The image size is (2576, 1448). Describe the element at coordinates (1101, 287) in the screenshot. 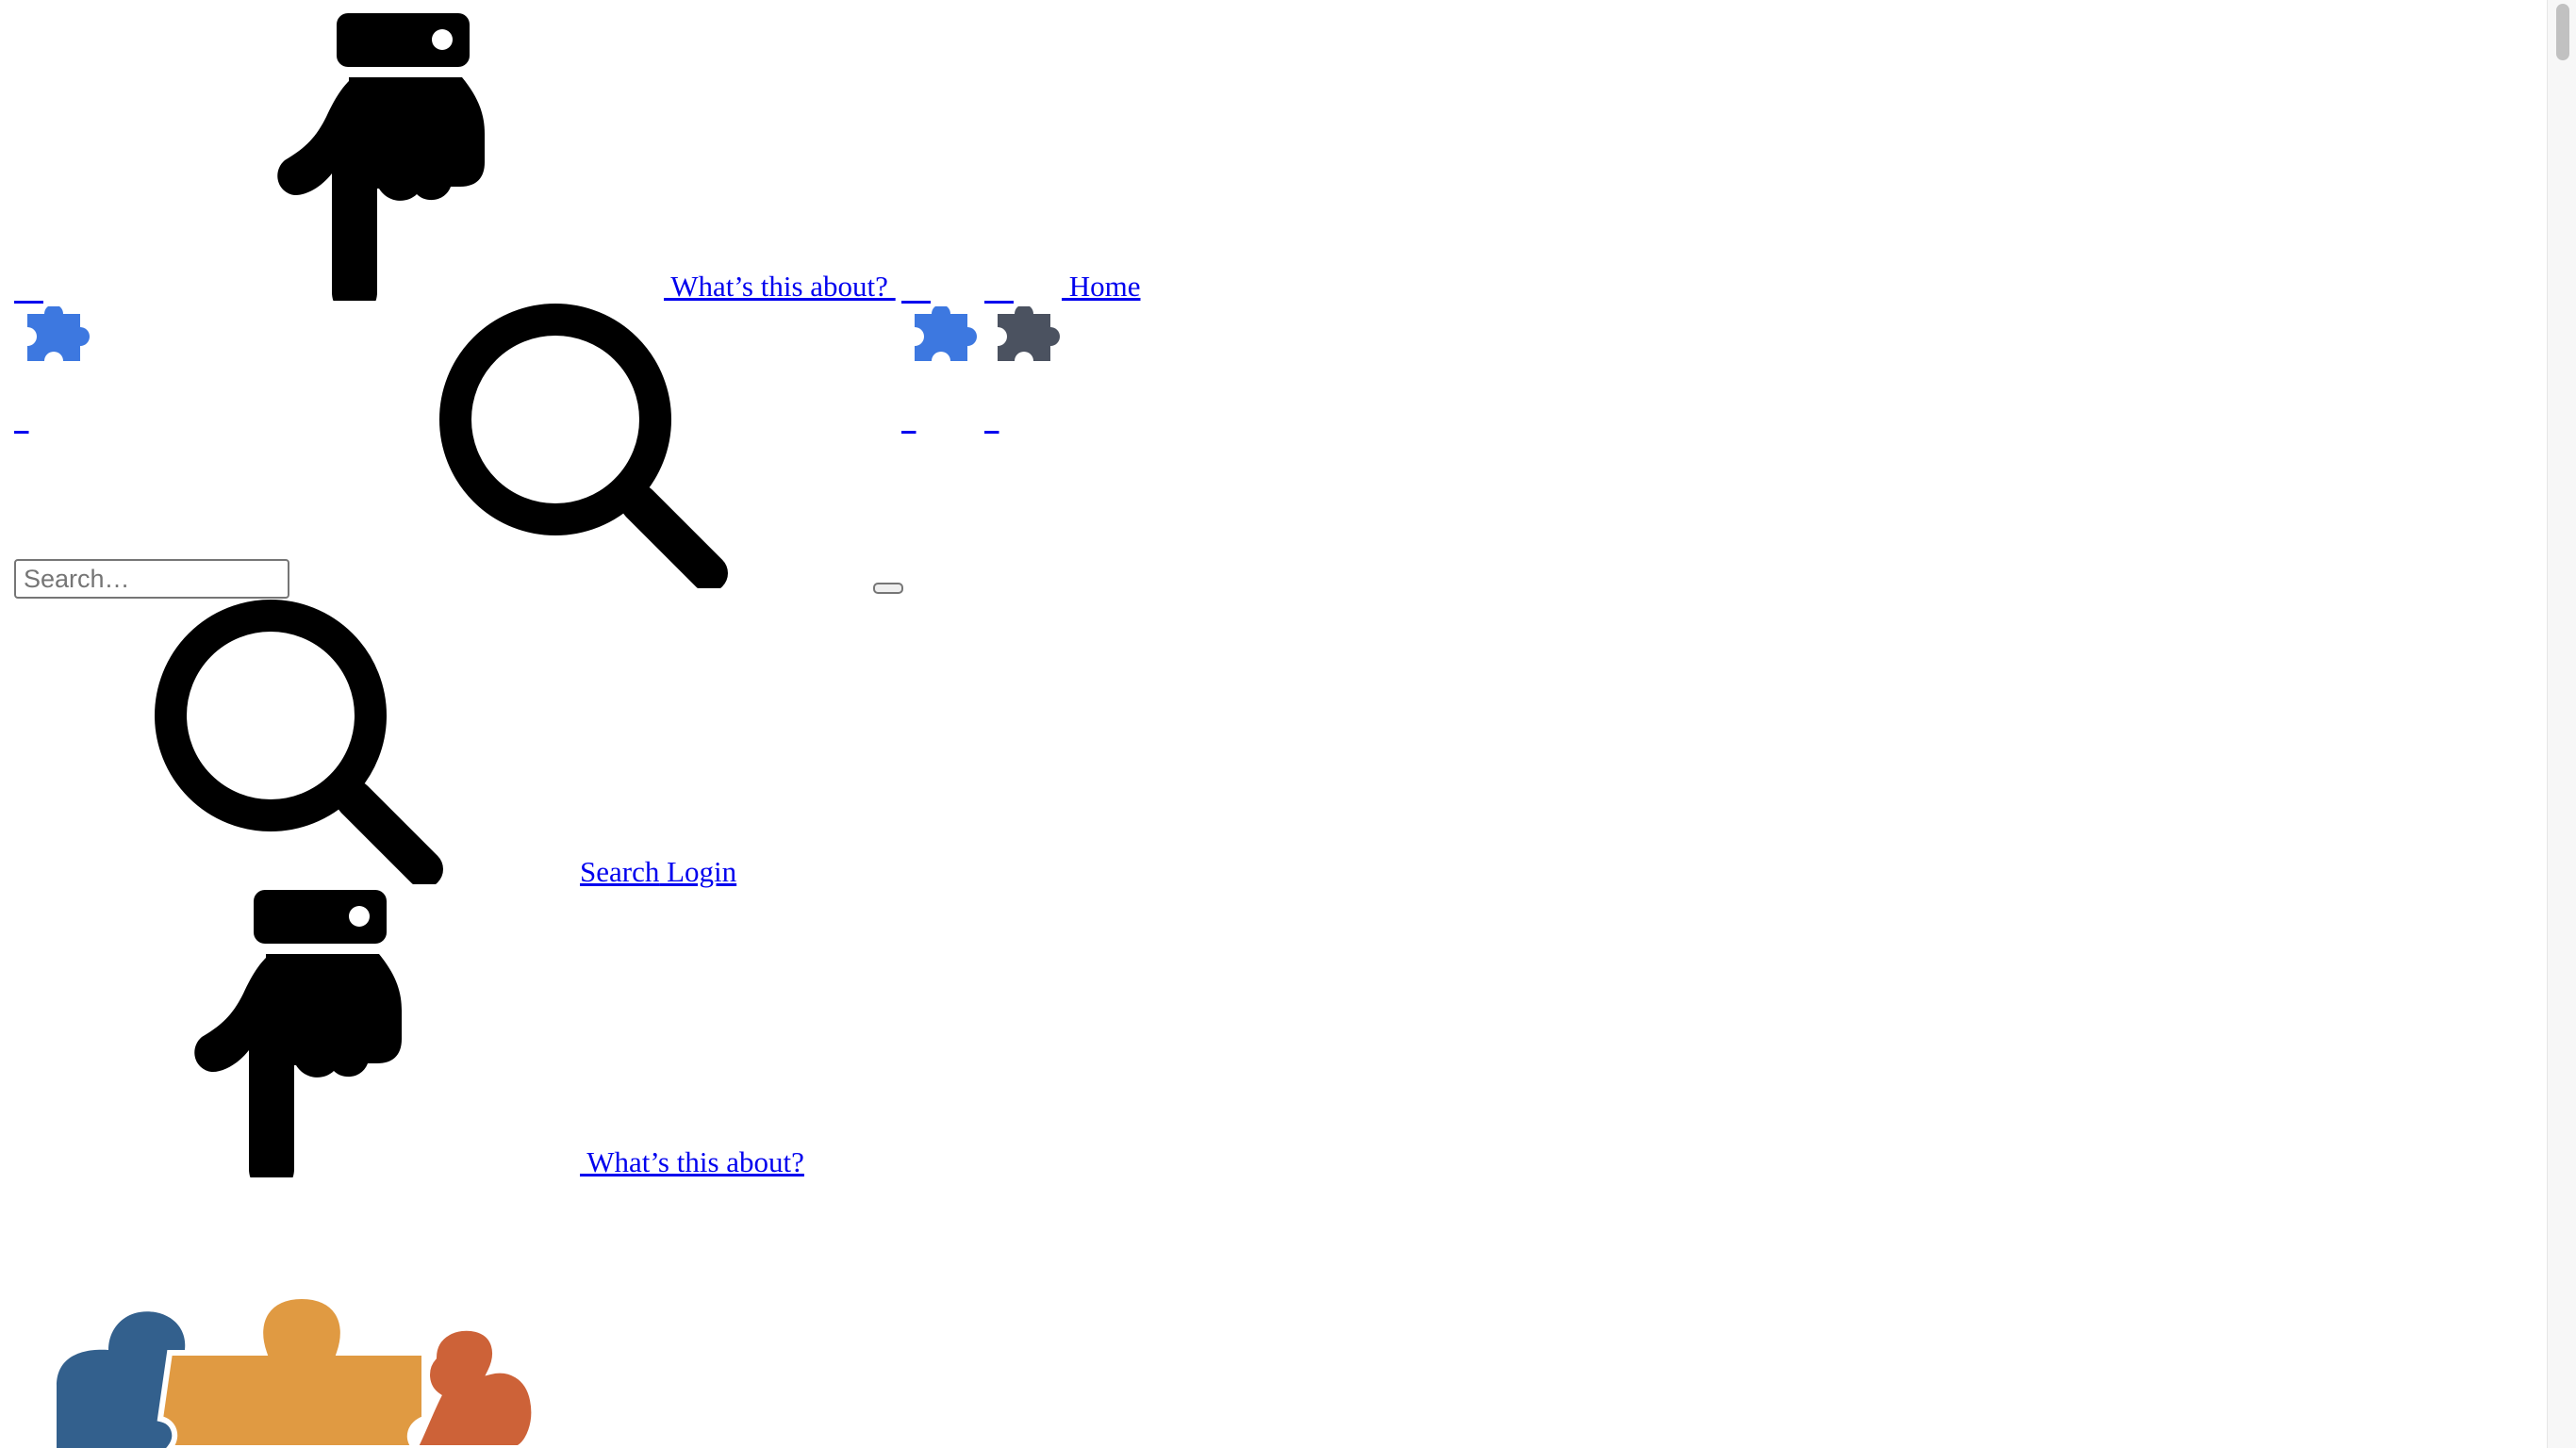

I see `home-link: Home` at that location.